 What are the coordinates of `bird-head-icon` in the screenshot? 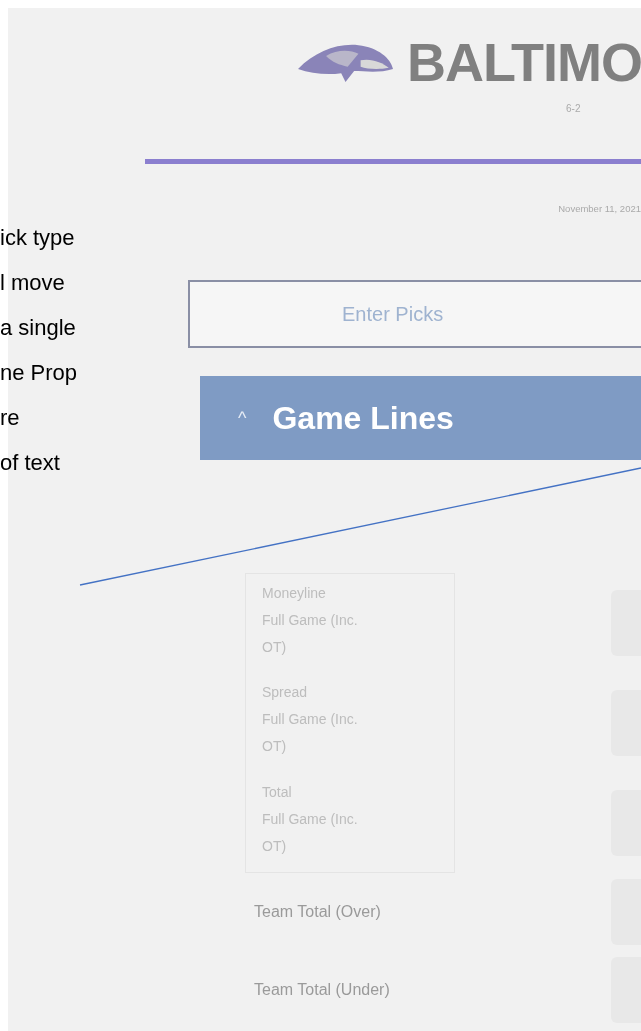 It's located at (345, 62).